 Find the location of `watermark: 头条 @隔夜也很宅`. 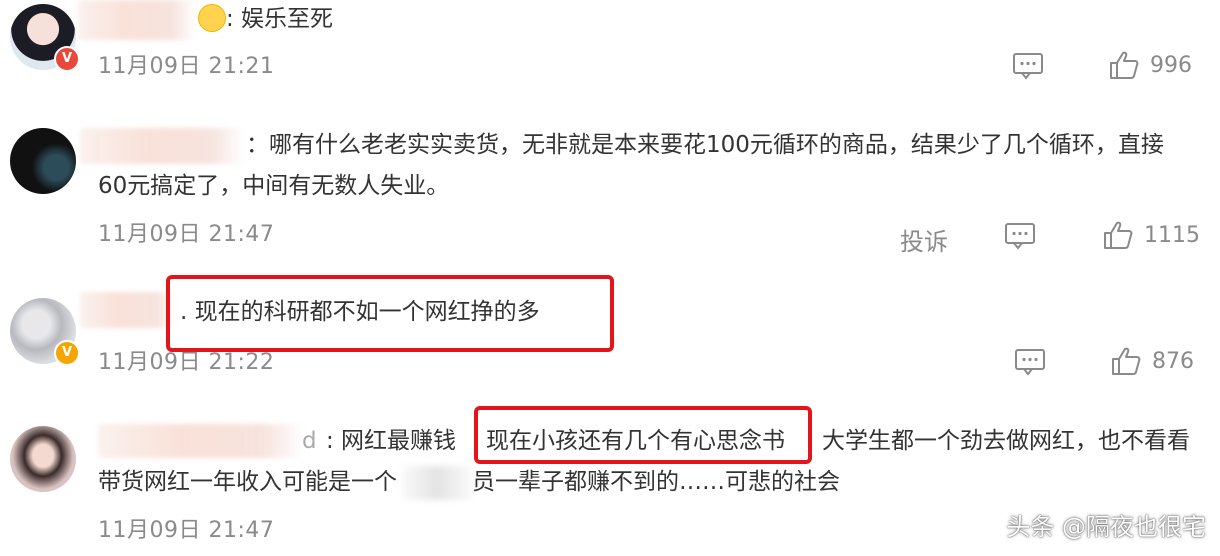

watermark: 头条 @隔夜也很宅 is located at coordinates (1106, 527).